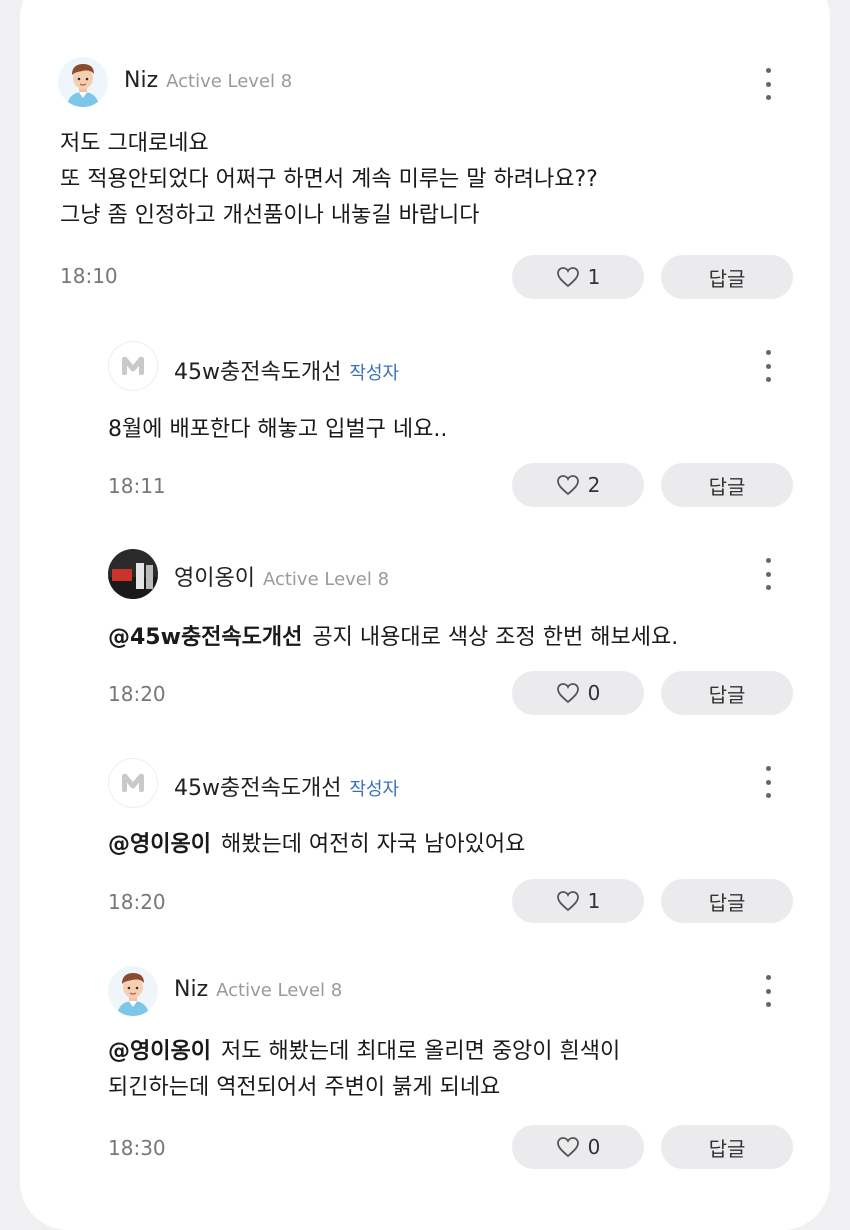  What do you see at coordinates (270, 215) in the screenshot?
I see `comment-line: 그냥 좀 인정하고 개선품이나 내놓길 바랍니다` at bounding box center [270, 215].